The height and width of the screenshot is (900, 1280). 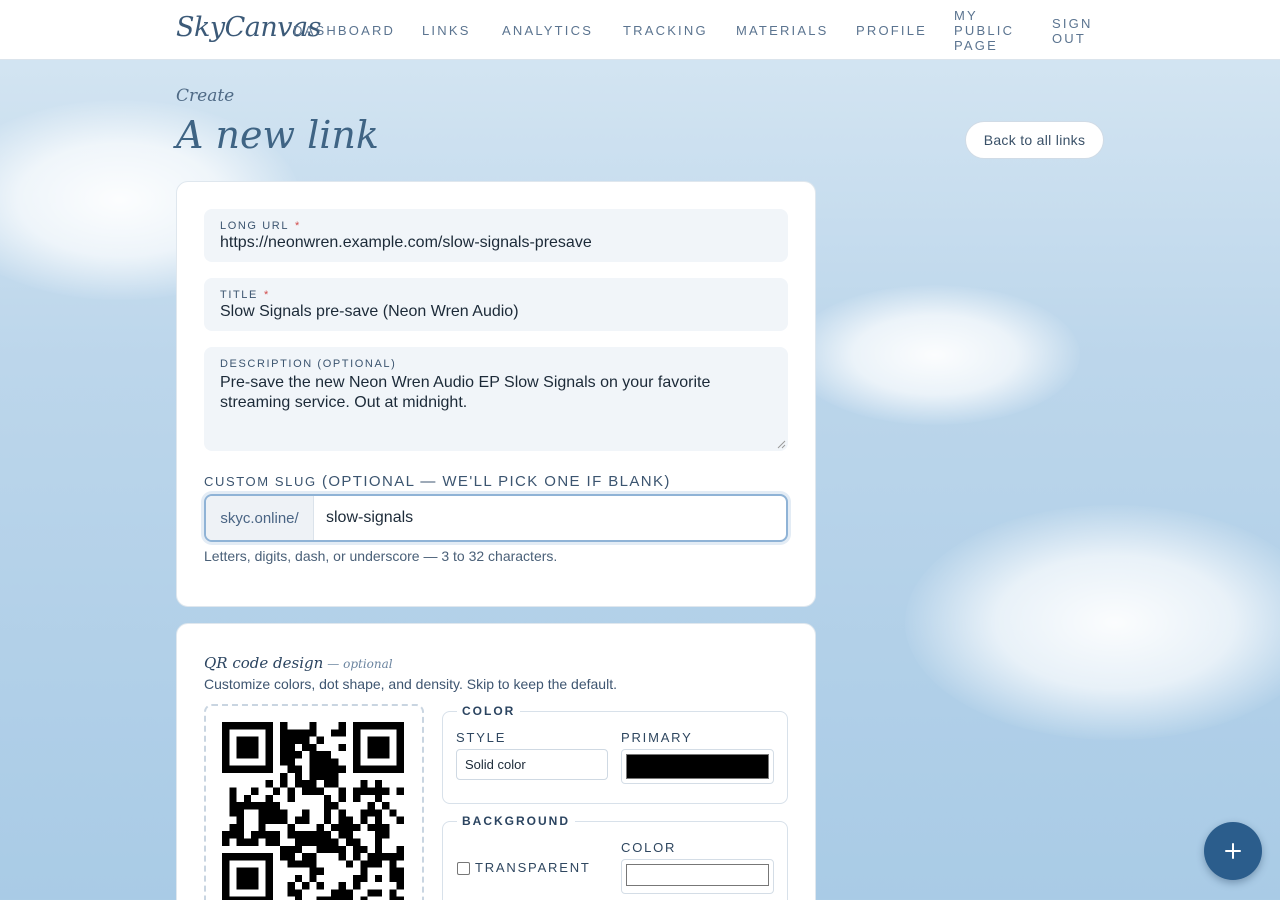 I want to click on style-select: Solid color, so click(x=532, y=764).